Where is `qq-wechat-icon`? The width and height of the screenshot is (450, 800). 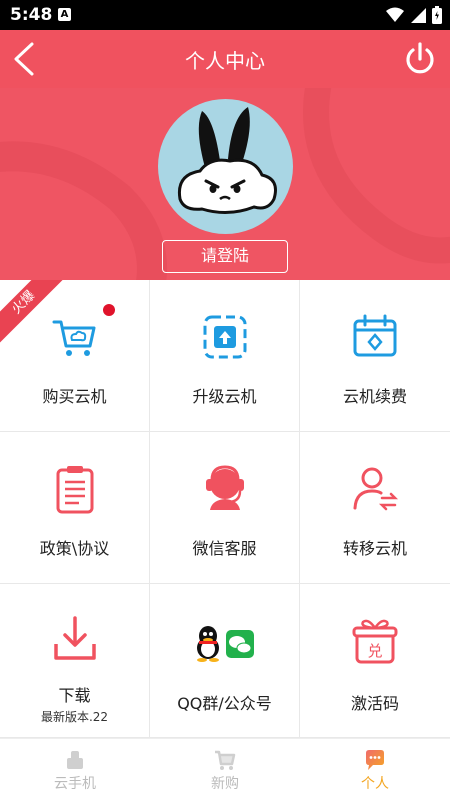 qq-wechat-icon is located at coordinates (225, 644).